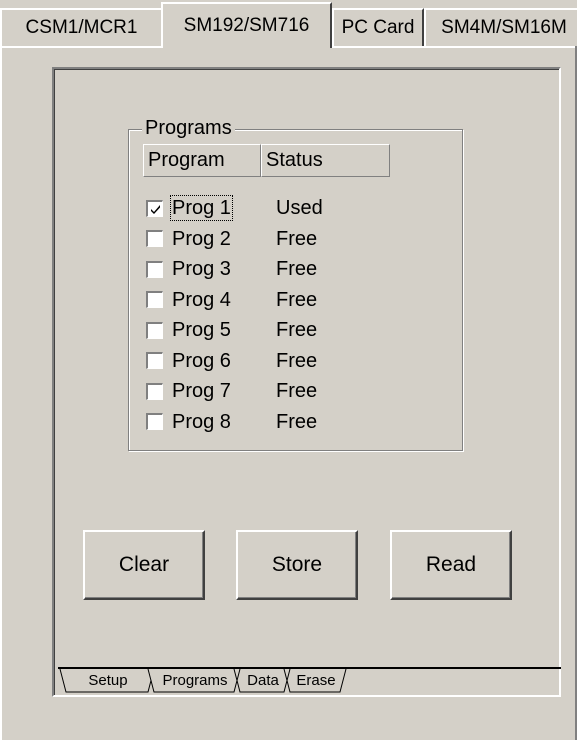 Image resolution: width=577 pixels, height=740 pixels. What do you see at coordinates (299, 208) in the screenshot?
I see `program-status: Used` at bounding box center [299, 208].